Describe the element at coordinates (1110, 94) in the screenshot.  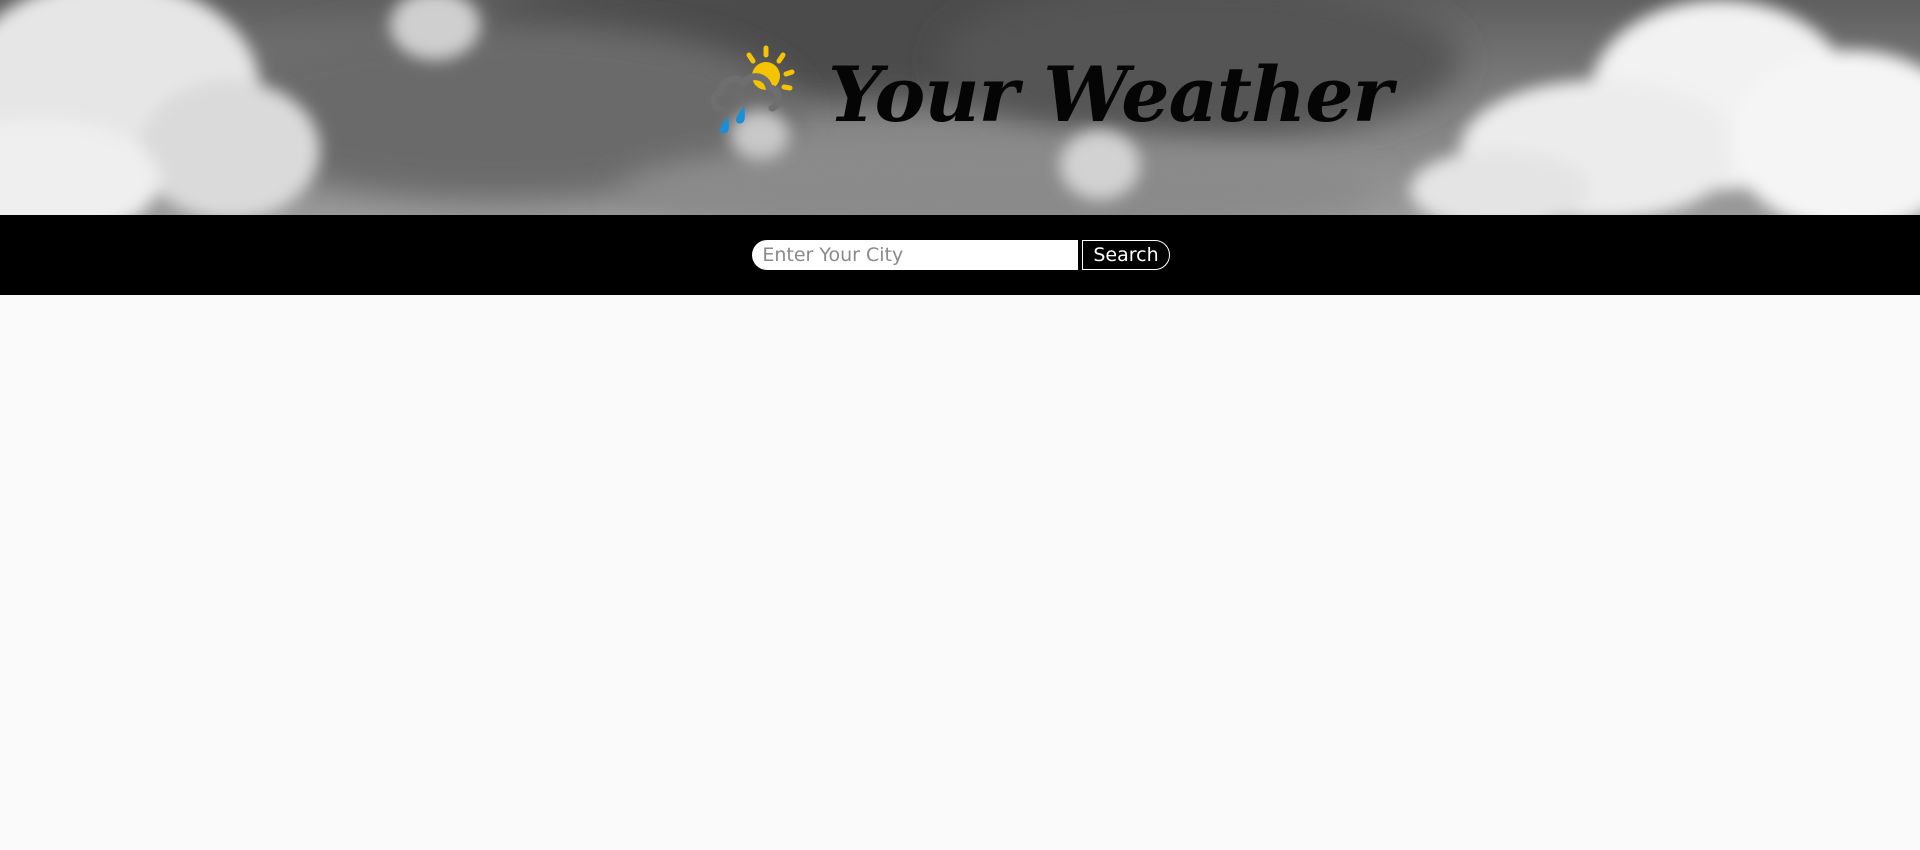
I see `site-title: Your Weather` at that location.